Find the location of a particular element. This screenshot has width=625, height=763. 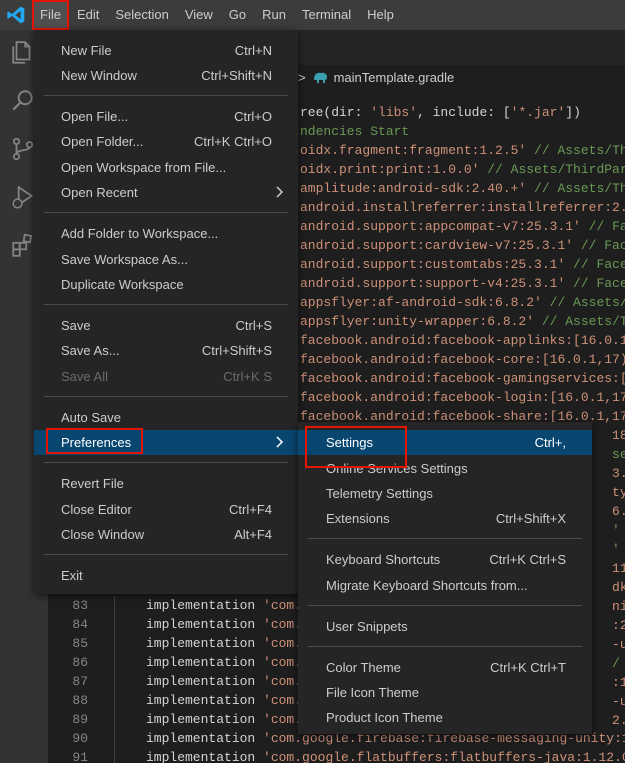

menu-item-close-editor: Close Editor Ctrl+F4 is located at coordinates (166, 509).